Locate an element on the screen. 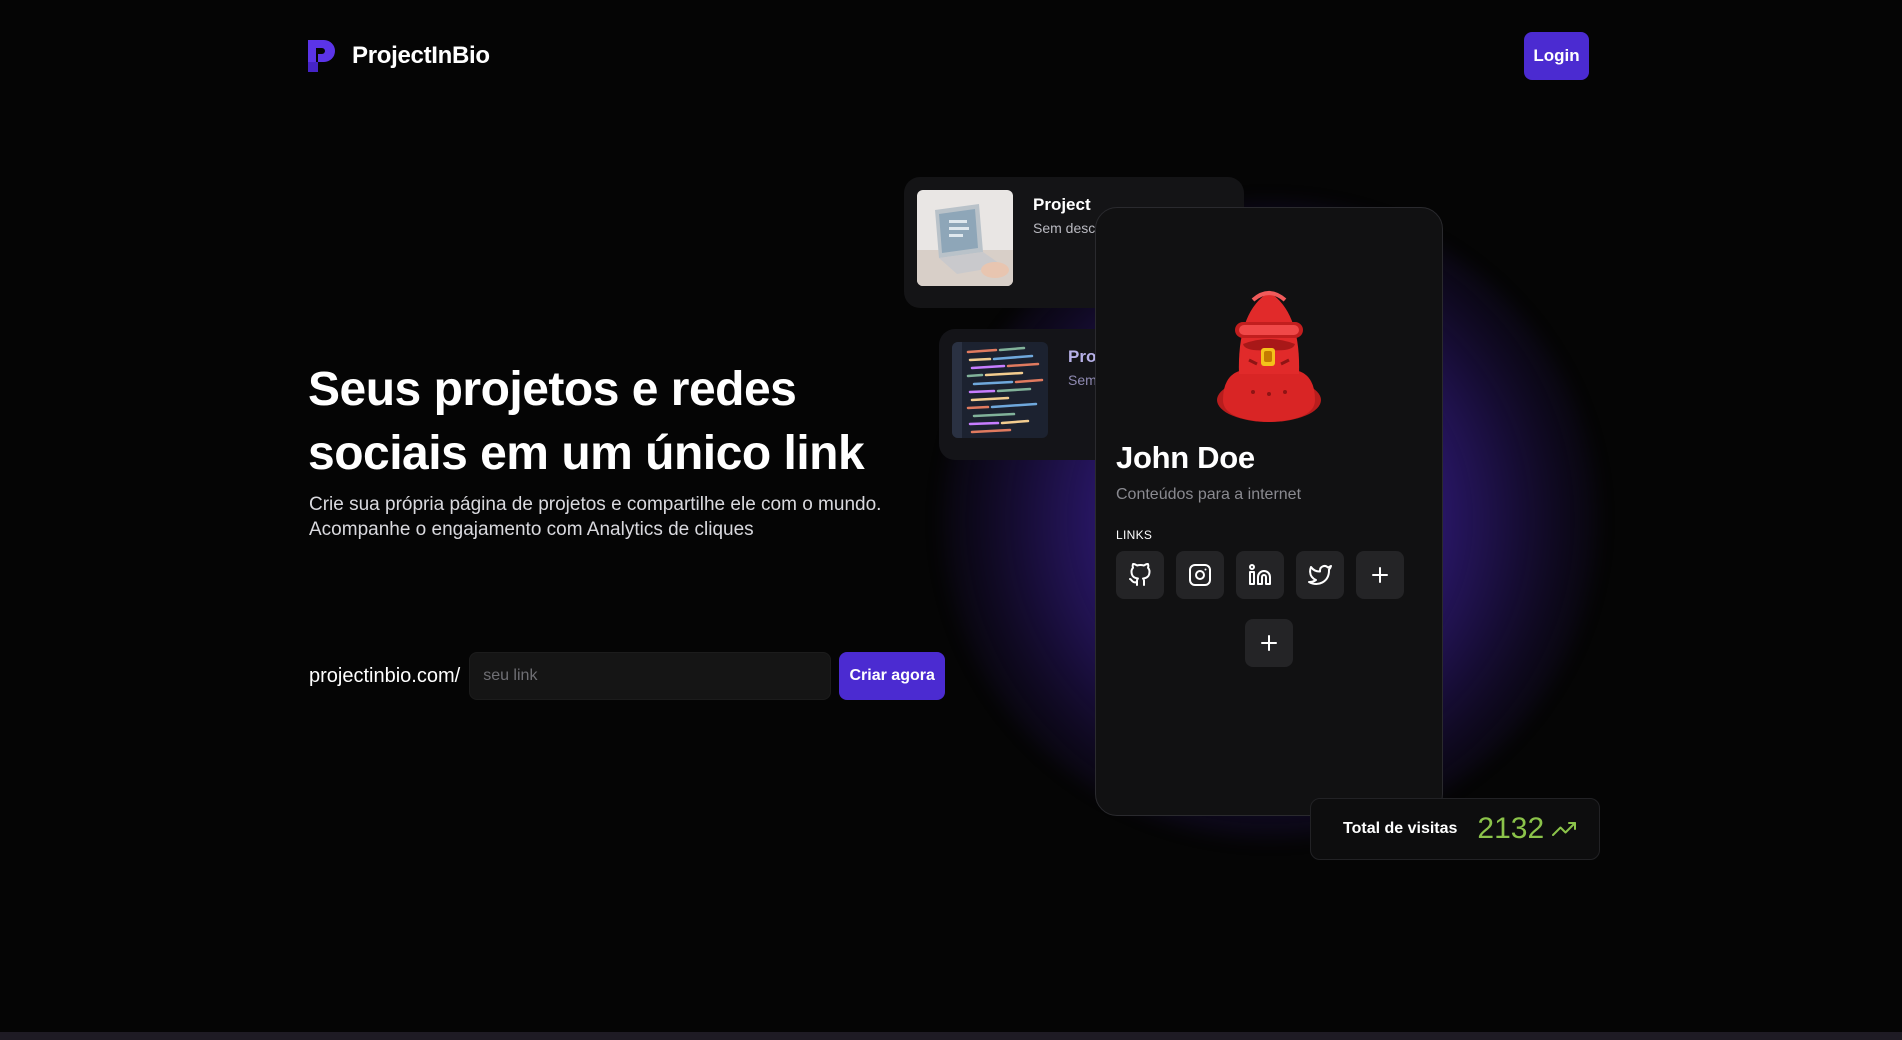 This screenshot has height=1040, width=1902. linkedin-link-button is located at coordinates (1260, 575).